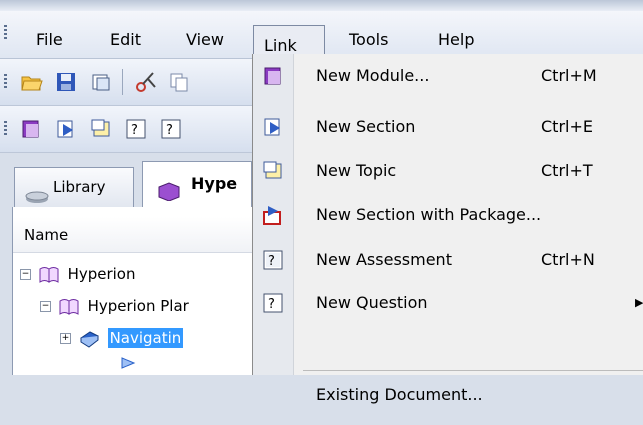 This screenshot has height=425, width=643. Describe the element at coordinates (448, 260) in the screenshot. I see `menu-item-new-assessment: ? New Assessment Ctrl+N` at that location.